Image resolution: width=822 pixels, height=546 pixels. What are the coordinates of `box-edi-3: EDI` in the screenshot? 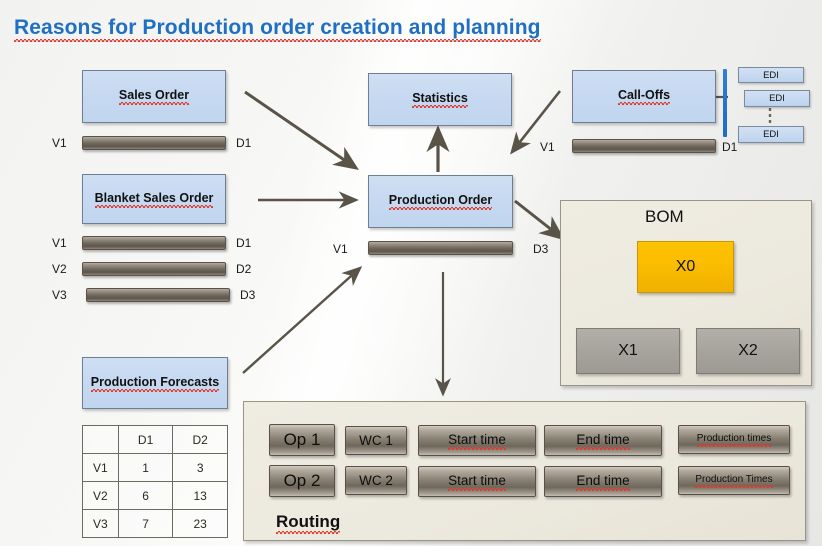 It's located at (771, 134).